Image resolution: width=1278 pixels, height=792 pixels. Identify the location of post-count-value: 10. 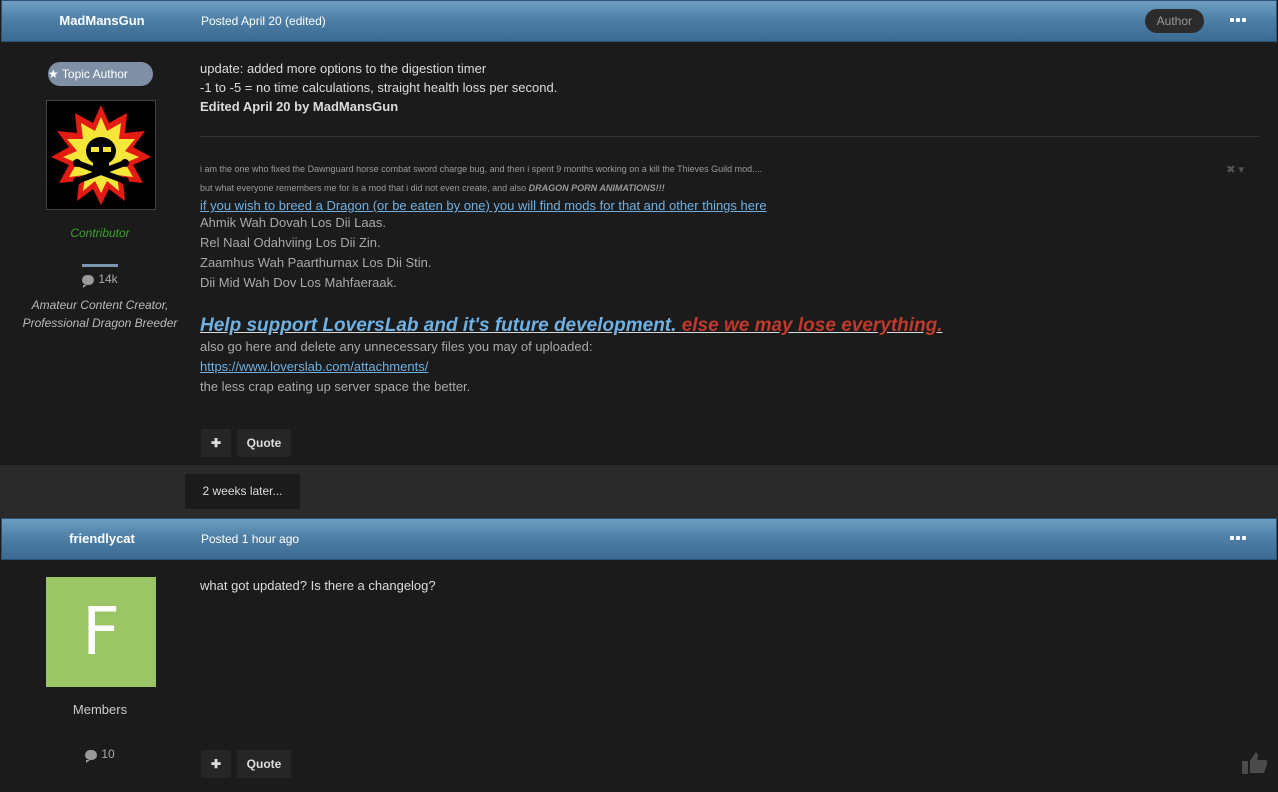
(108, 754).